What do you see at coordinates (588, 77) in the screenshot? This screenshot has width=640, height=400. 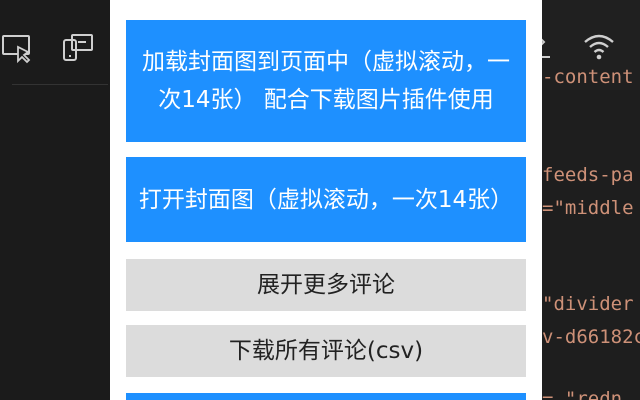 I see `code-line: -content` at bounding box center [588, 77].